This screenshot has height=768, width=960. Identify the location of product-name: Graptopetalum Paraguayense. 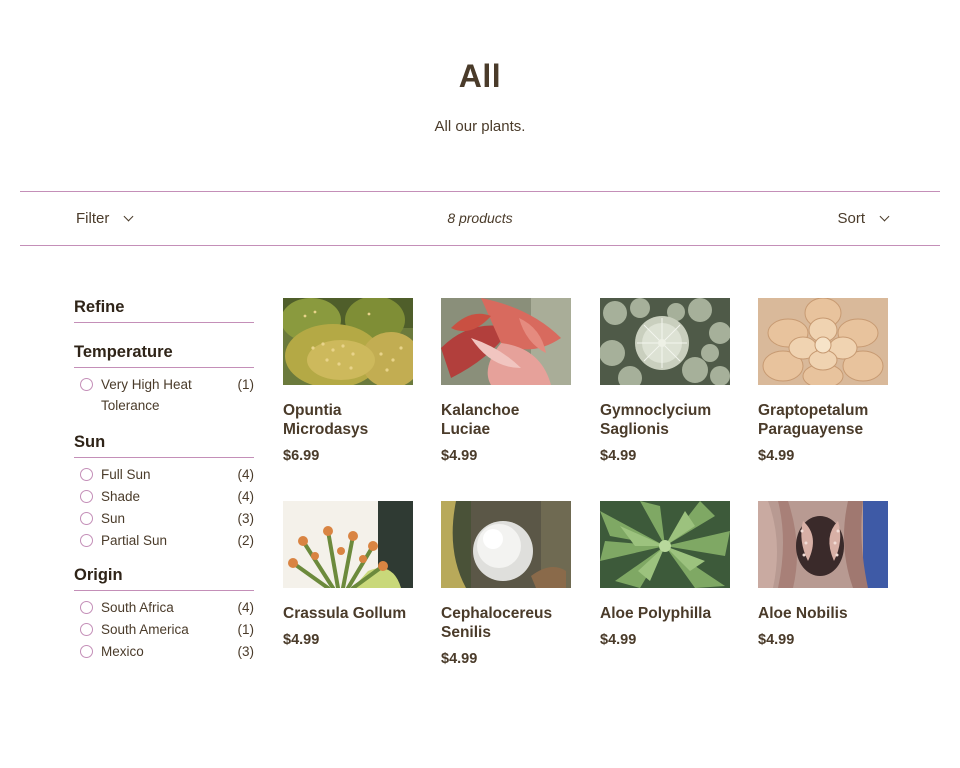
(823, 420).